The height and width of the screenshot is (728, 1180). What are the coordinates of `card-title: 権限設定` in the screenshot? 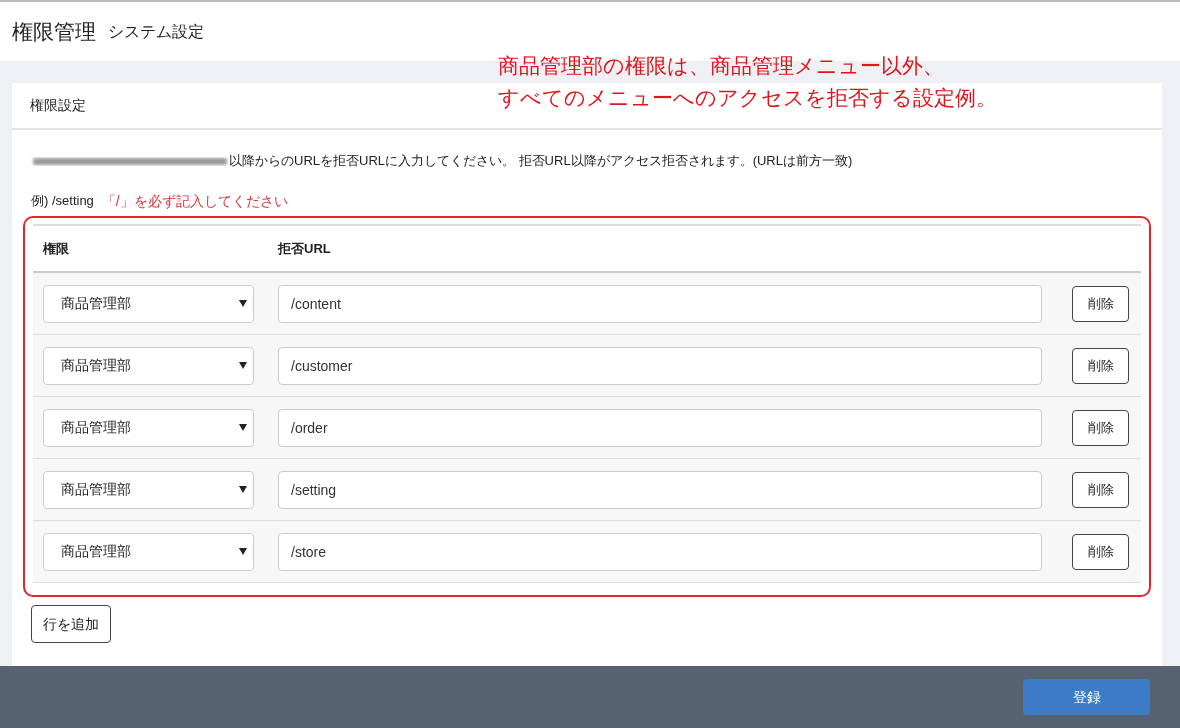 It's located at (58, 105).